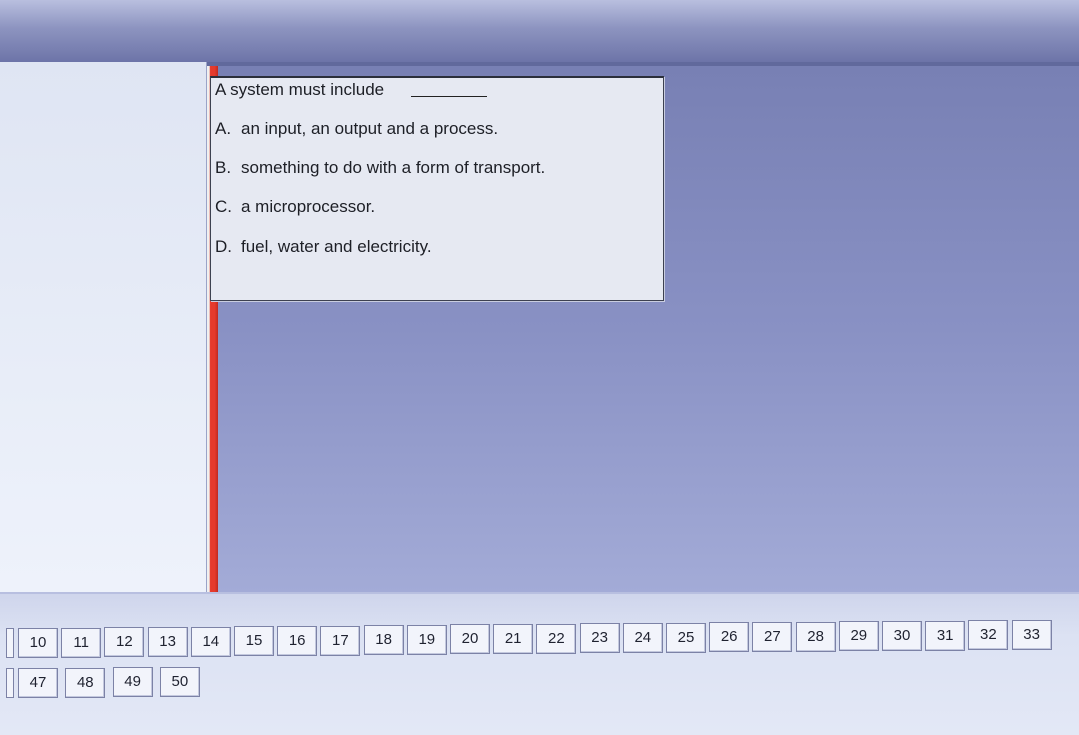 Image resolution: width=1079 pixels, height=735 pixels. I want to click on question-number-button: 28, so click(815, 637).